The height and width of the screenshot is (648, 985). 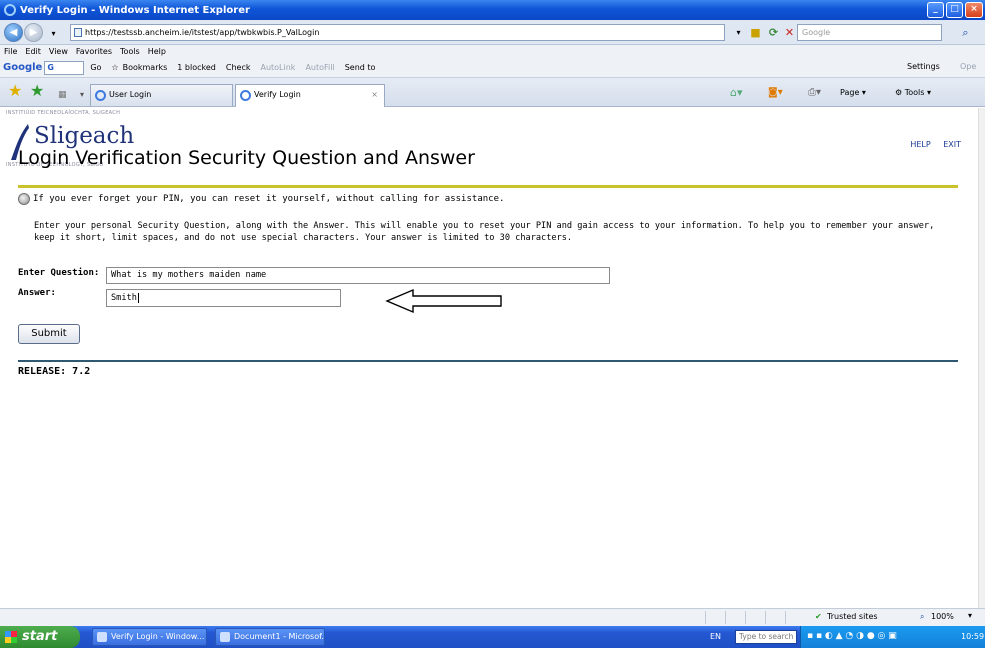 What do you see at coordinates (95, 67) in the screenshot?
I see `google-go-button: Go` at bounding box center [95, 67].